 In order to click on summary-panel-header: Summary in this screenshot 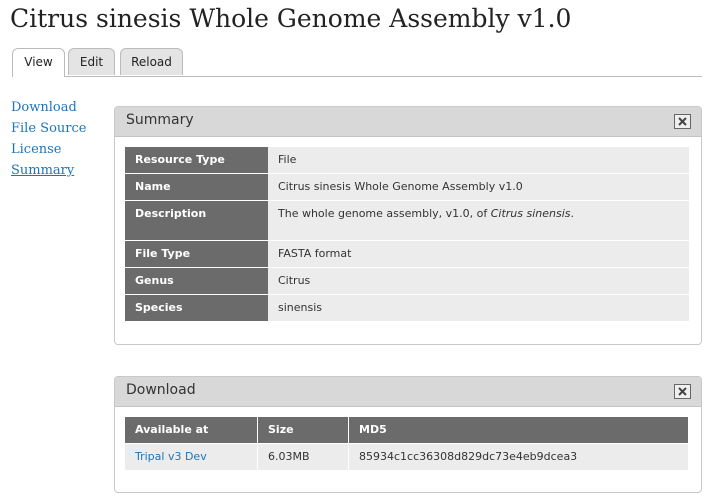, I will do `click(408, 122)`.